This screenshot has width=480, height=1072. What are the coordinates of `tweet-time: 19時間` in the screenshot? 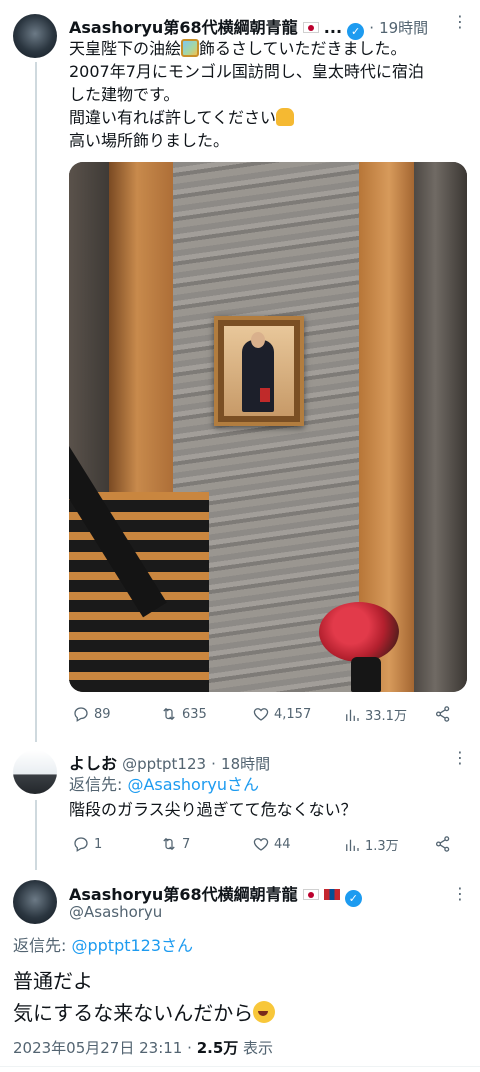 It's located at (403, 28).